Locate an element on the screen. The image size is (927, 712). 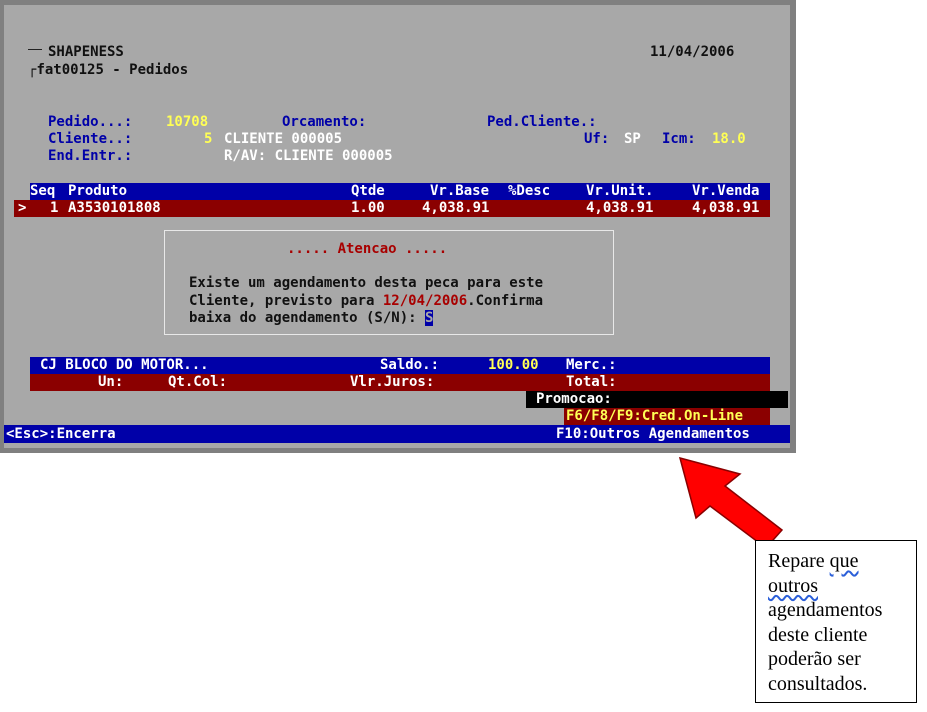
pedido-label: Pedido...: is located at coordinates (90, 122).